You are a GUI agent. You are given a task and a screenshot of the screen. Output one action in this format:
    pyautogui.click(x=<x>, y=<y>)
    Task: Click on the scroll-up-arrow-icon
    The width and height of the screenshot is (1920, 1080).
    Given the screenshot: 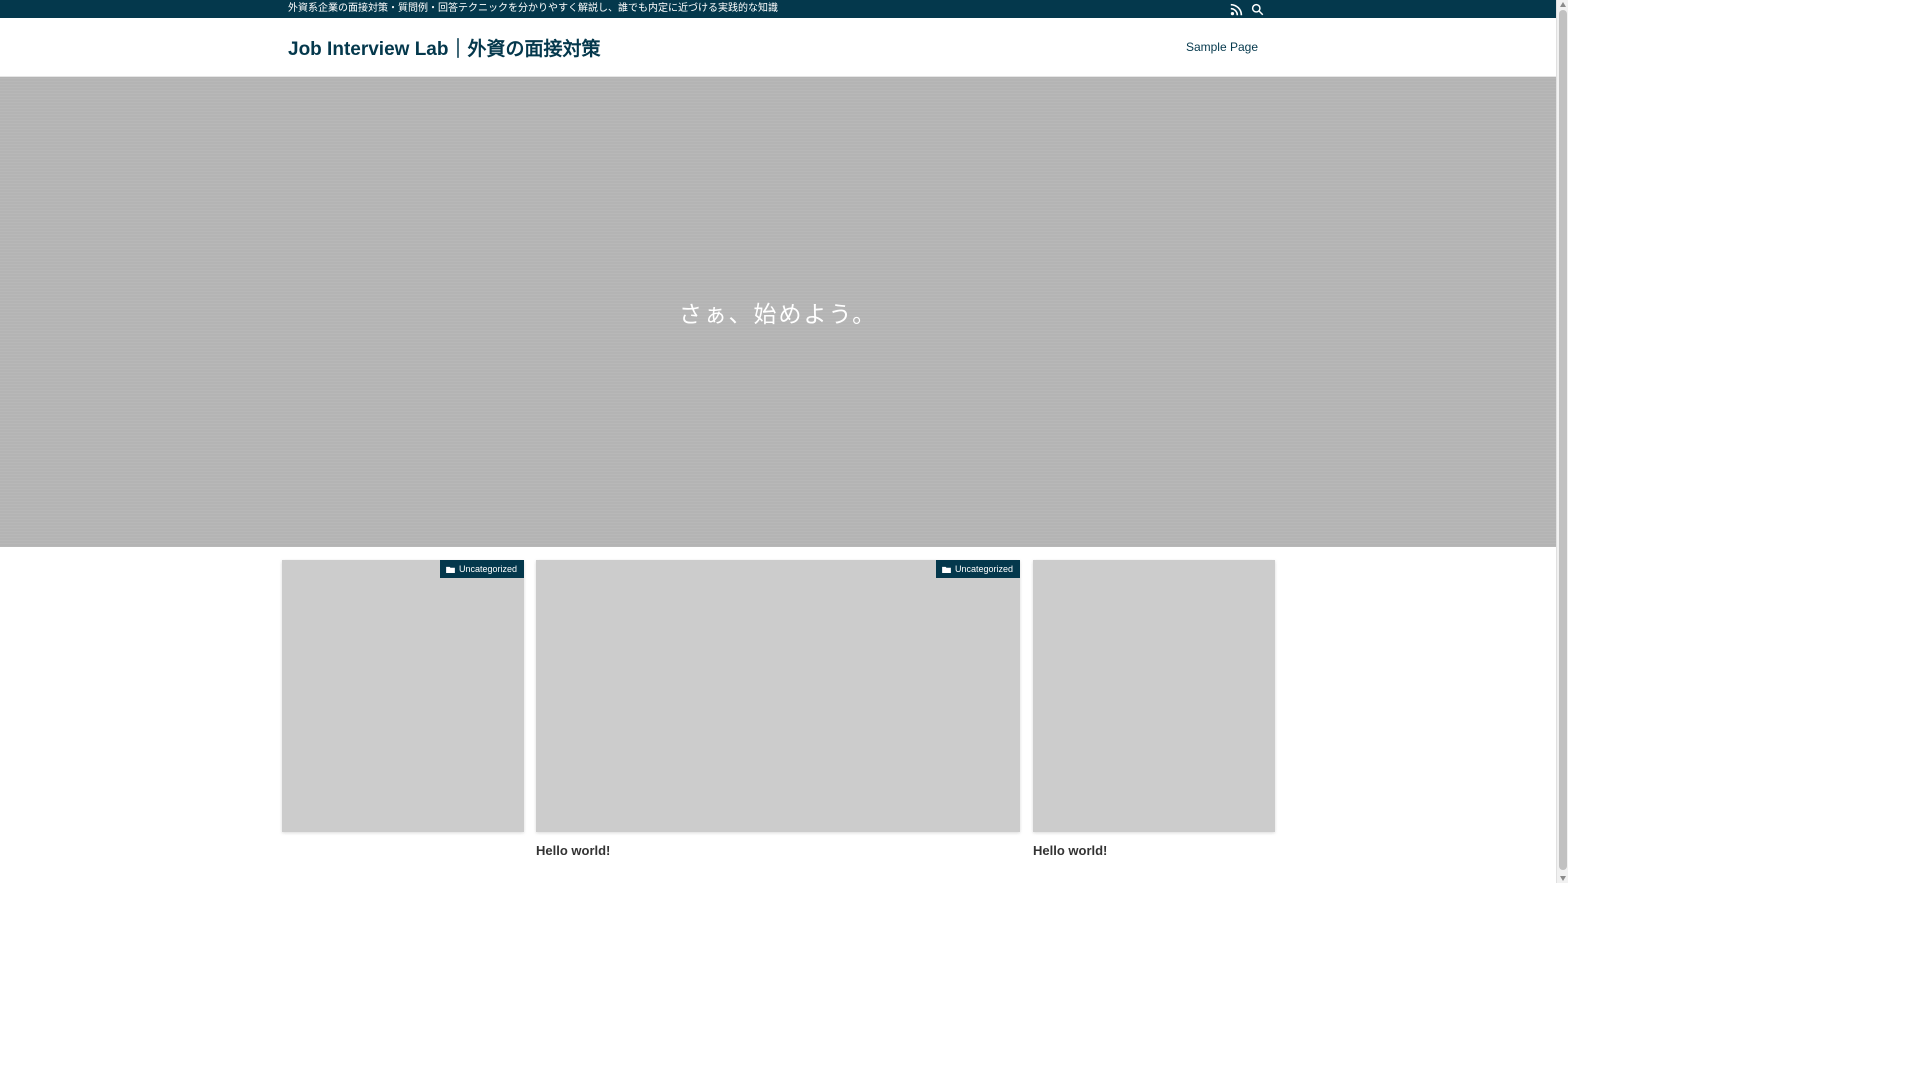 What is the action you would take?
    pyautogui.click(x=1563, y=4)
    